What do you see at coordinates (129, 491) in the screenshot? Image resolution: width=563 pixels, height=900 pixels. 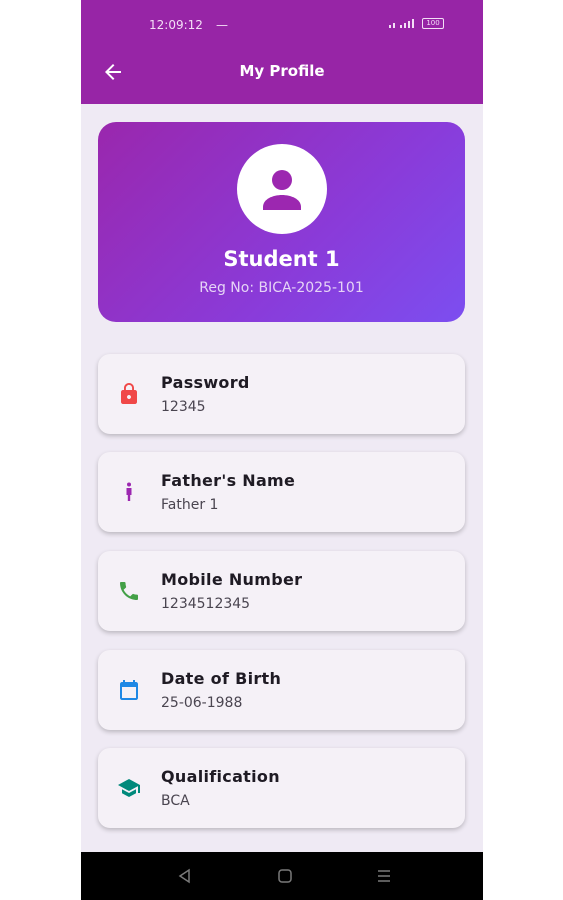 I see `person-icon` at bounding box center [129, 491].